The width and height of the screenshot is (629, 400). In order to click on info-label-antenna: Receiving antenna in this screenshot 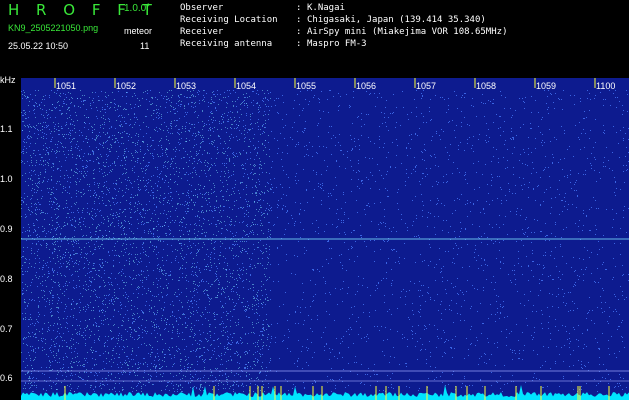, I will do `click(226, 44)`.